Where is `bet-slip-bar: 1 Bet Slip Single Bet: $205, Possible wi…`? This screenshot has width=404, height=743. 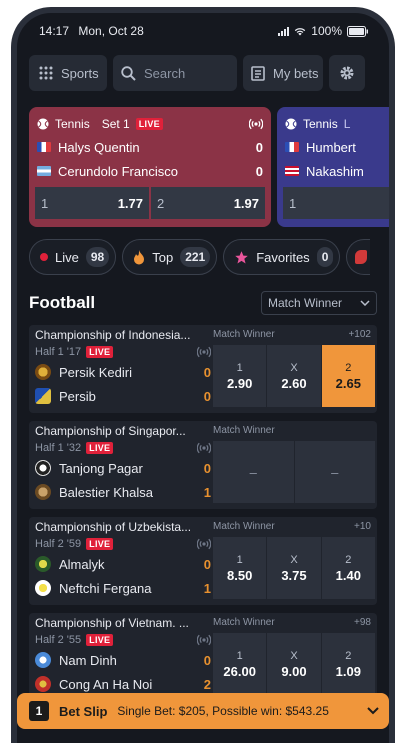 bet-slip-bar: 1 Bet Slip Single Bet: $205, Possible wi… is located at coordinates (203, 711).